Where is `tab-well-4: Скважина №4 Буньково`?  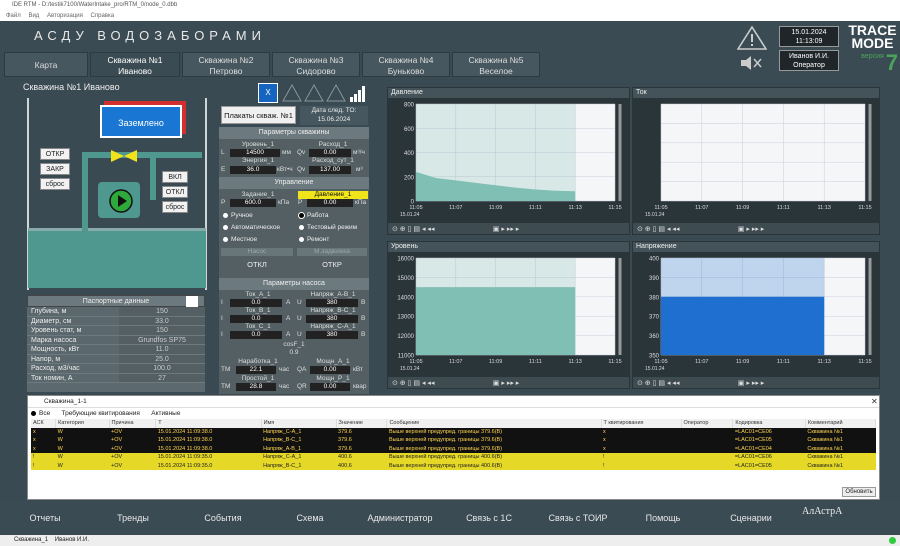 tab-well-4: Скважина №4 Буньково is located at coordinates (406, 64).